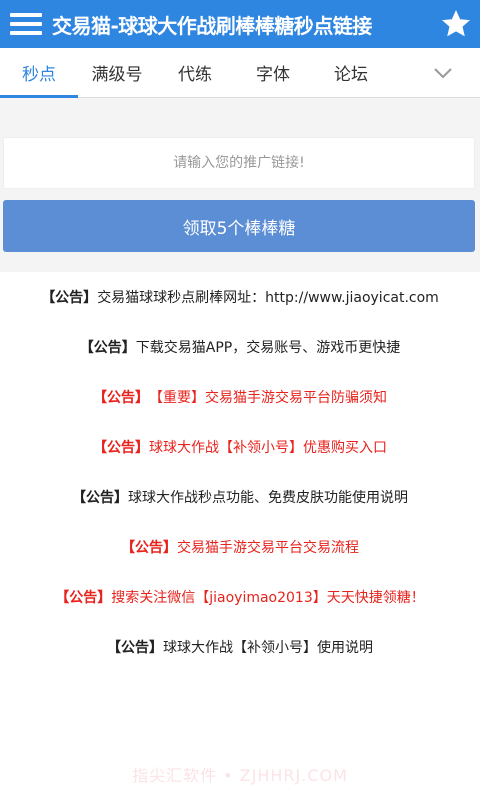 This screenshot has width=480, height=800. I want to click on tab-luntan: 论坛, so click(351, 72).